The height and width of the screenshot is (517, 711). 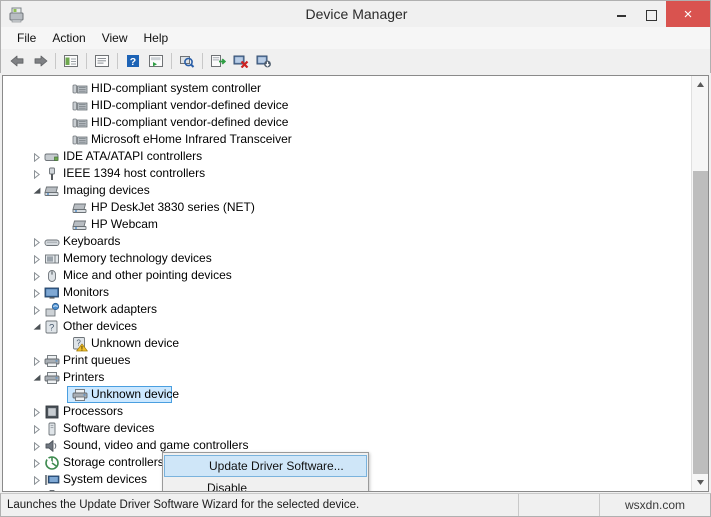 I want to click on scroll-down-icon, so click(x=700, y=482).